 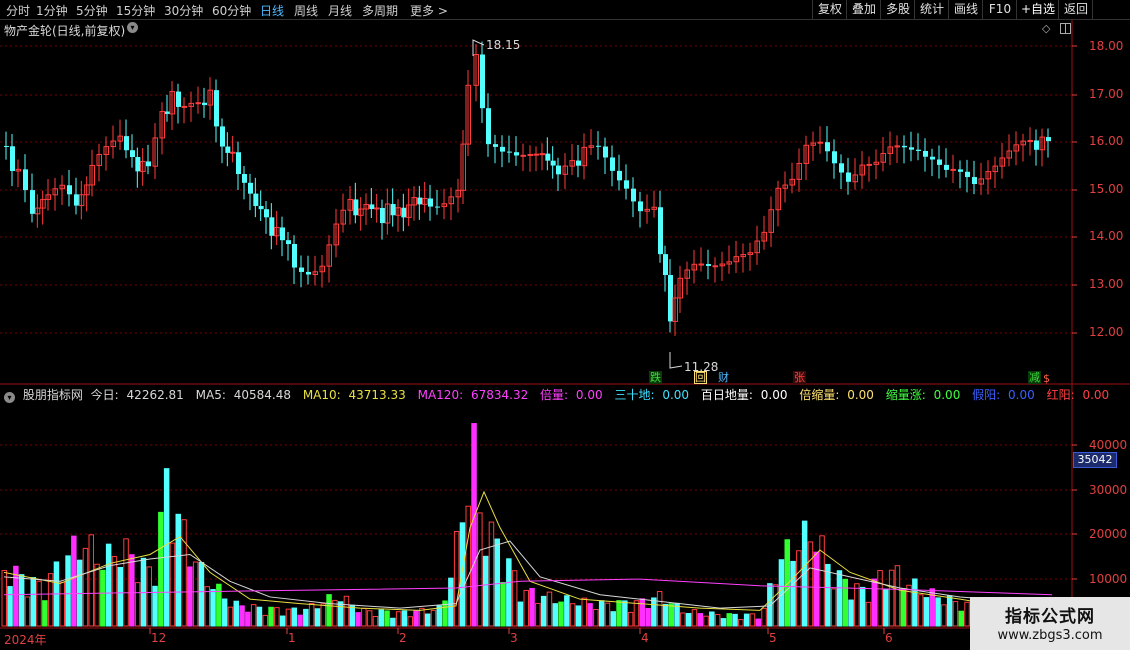 I want to click on event-marker-rise: 张, so click(x=799, y=377).